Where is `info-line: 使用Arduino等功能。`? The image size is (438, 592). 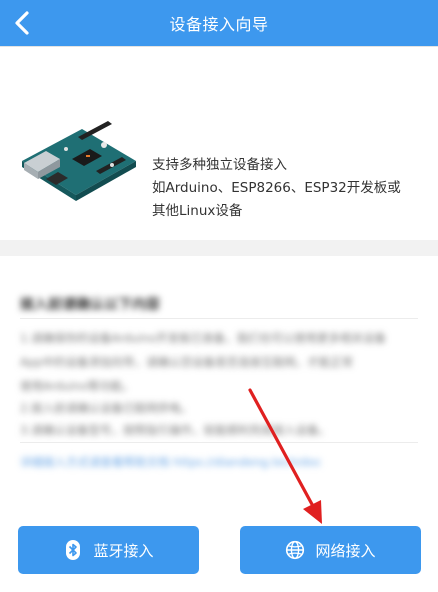 info-line: 使用Arduino等功能。 is located at coordinates (77, 386).